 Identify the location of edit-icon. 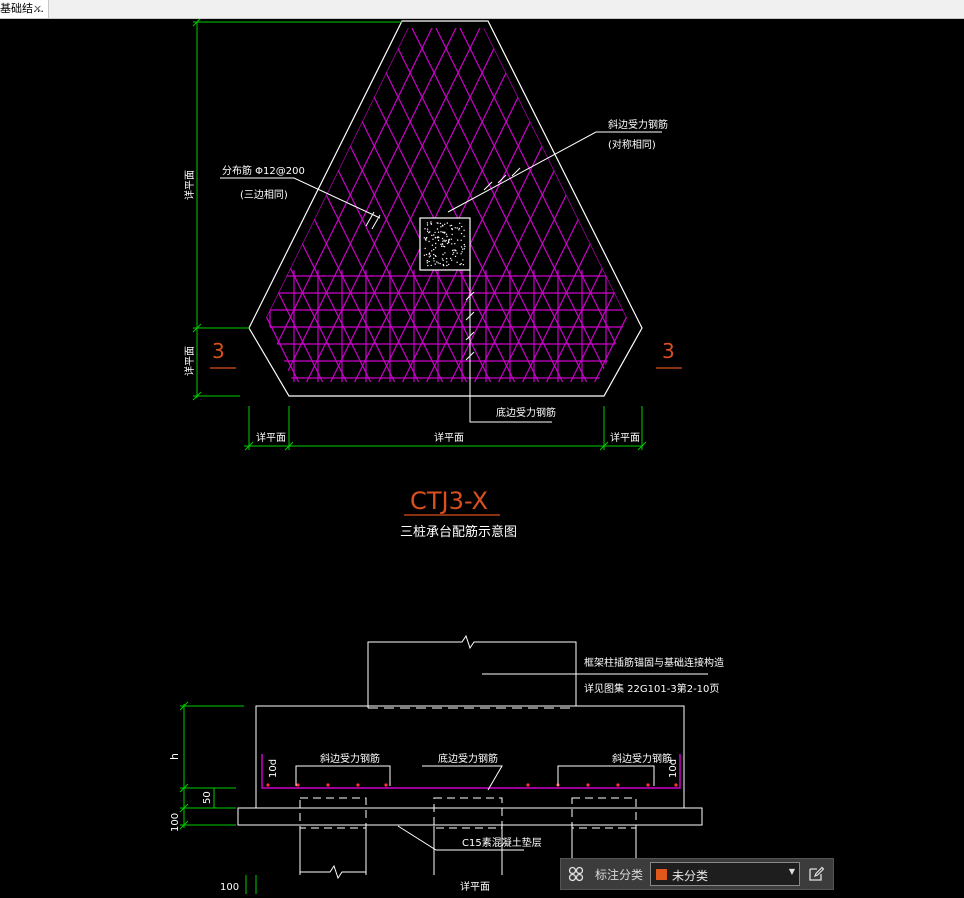
(816, 874).